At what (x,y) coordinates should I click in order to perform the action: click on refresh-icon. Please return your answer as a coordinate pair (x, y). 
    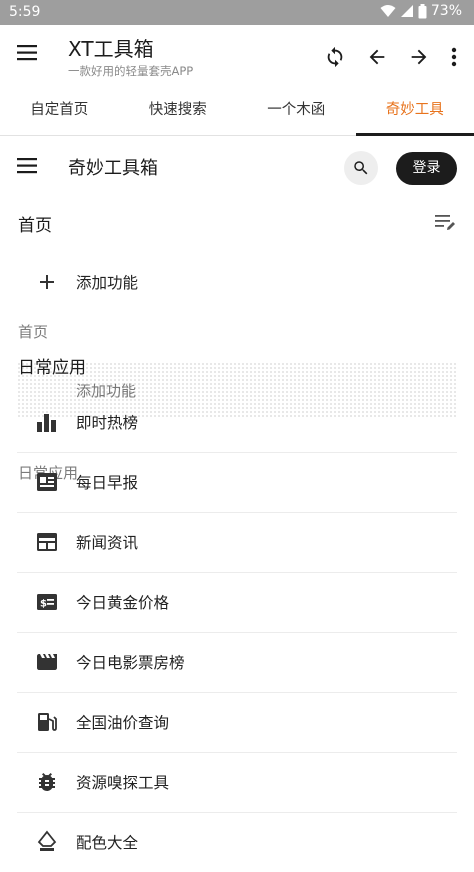
    Looking at the image, I should click on (335, 57).